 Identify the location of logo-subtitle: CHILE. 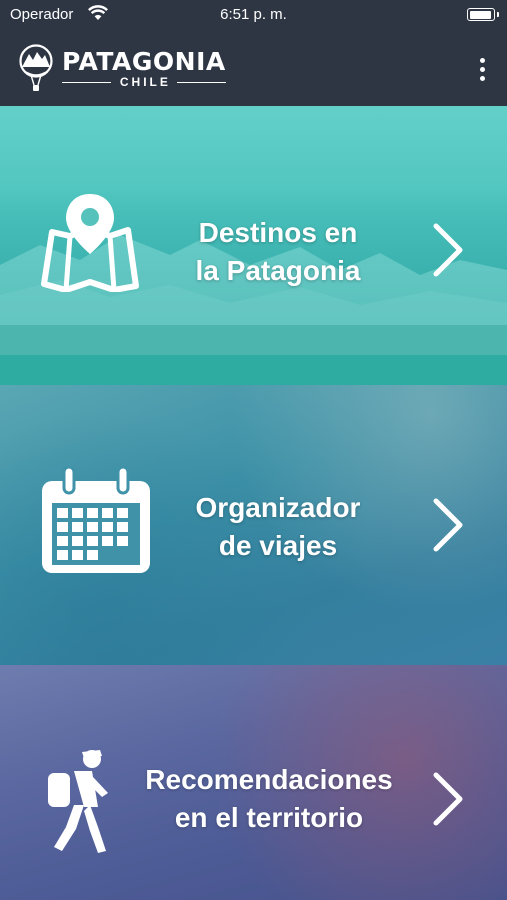
(145, 82).